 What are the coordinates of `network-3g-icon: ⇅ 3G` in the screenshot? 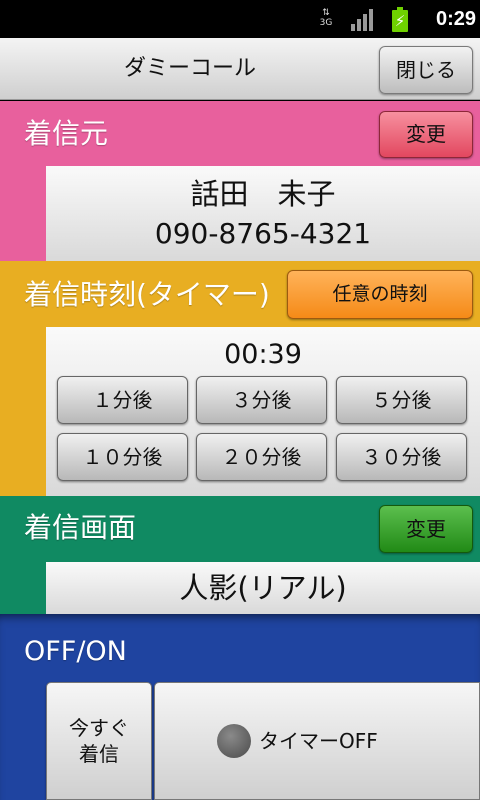 It's located at (326, 18).